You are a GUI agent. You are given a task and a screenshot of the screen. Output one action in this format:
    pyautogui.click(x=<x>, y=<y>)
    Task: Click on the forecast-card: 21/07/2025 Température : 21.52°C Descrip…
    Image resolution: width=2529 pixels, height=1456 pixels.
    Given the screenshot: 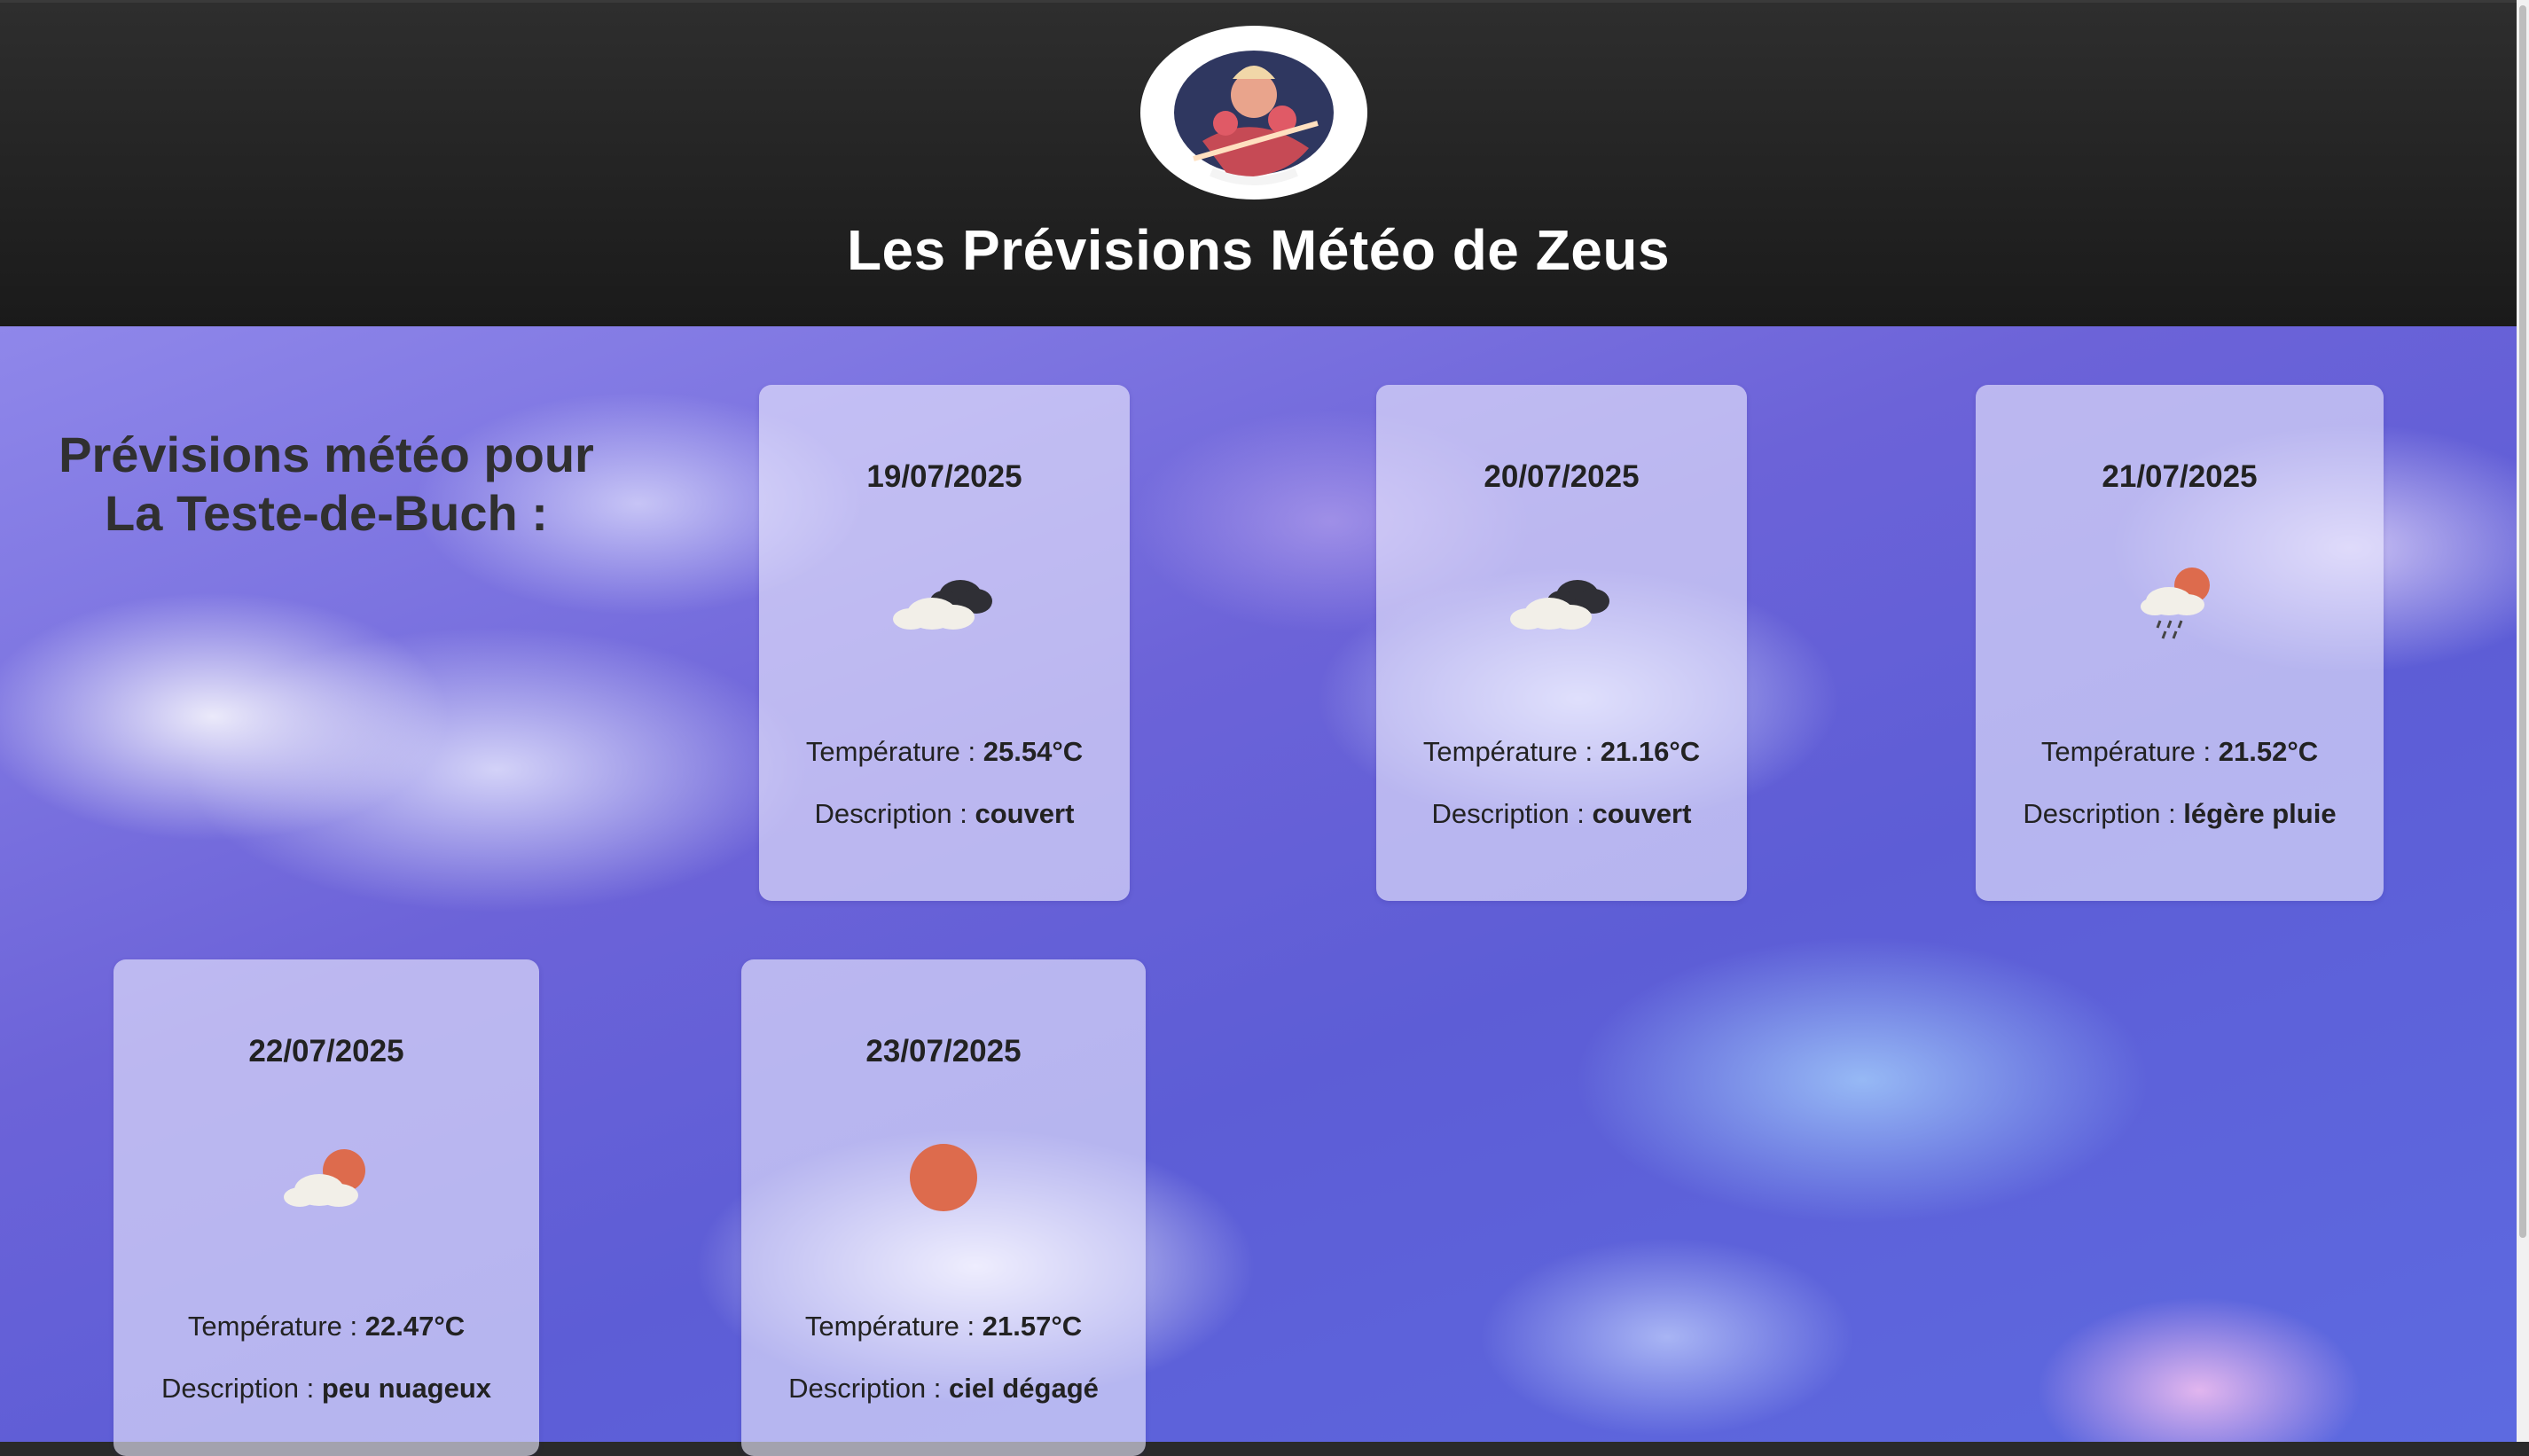 What is the action you would take?
    pyautogui.click(x=2180, y=643)
    